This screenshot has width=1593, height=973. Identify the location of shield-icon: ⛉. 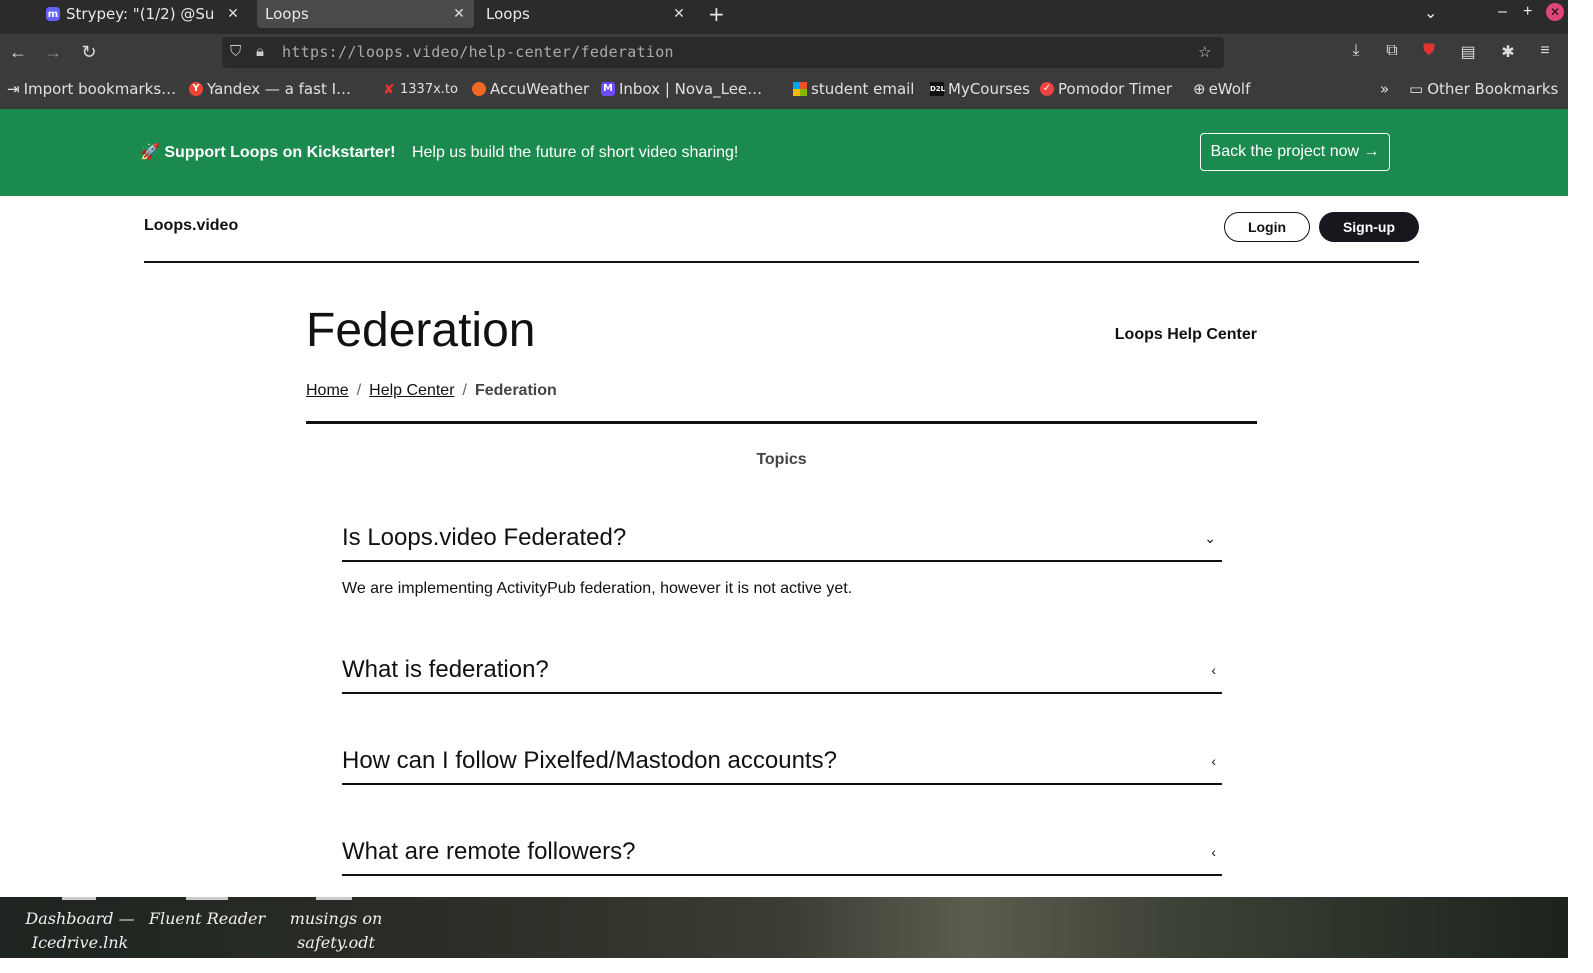
(235, 51).